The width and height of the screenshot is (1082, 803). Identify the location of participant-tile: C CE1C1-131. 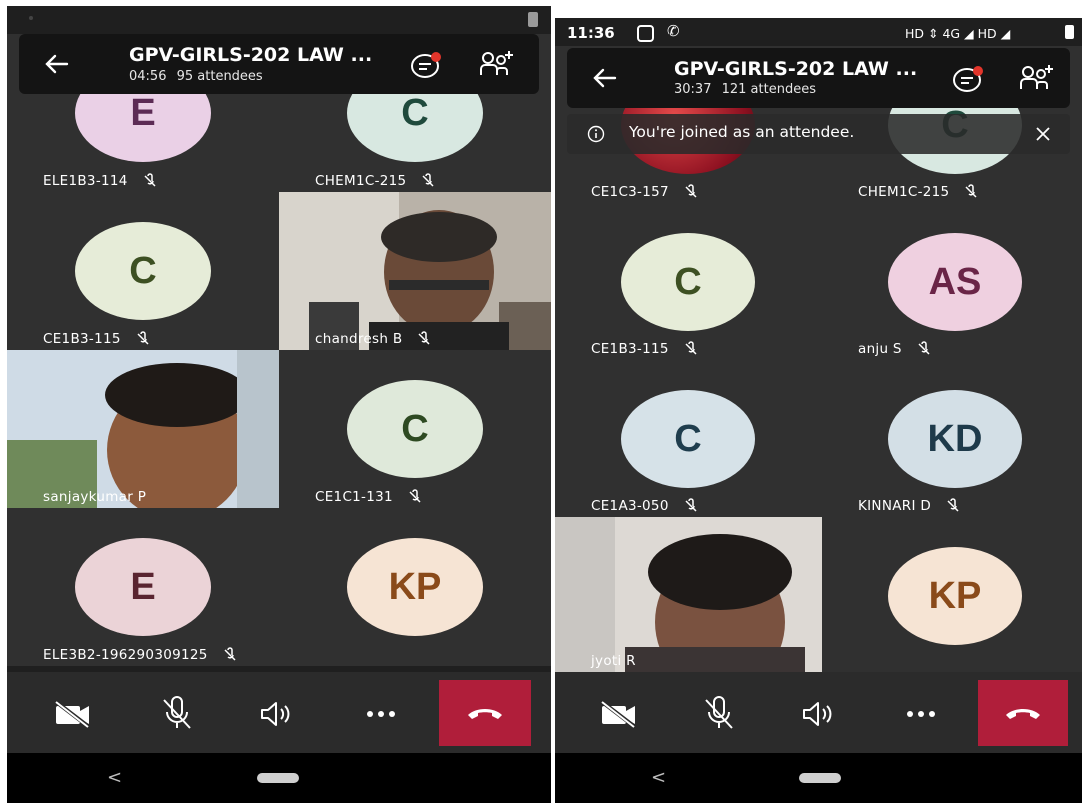
(415, 429).